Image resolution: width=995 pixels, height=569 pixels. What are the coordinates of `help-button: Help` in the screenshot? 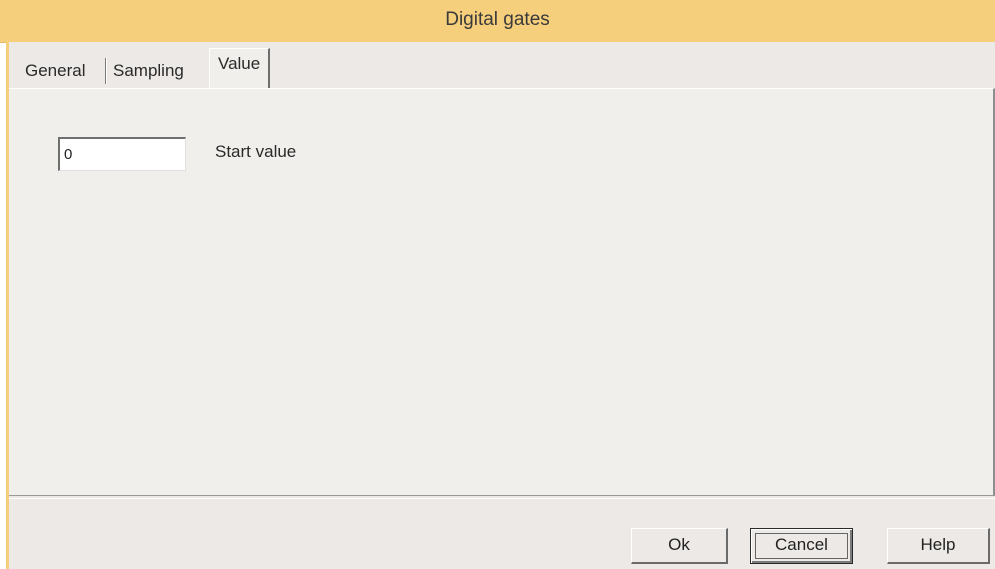 It's located at (938, 546).